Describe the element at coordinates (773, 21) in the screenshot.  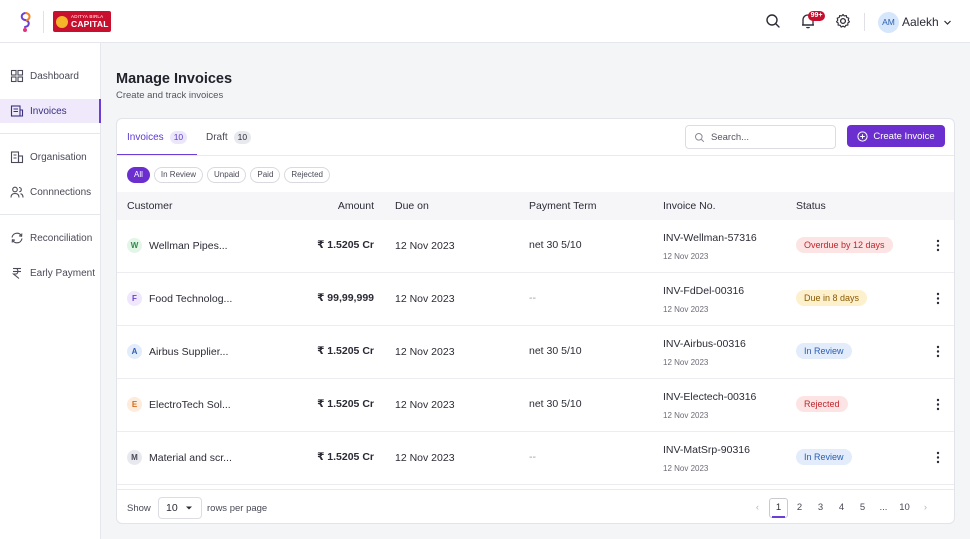
I see `search-icon` at that location.